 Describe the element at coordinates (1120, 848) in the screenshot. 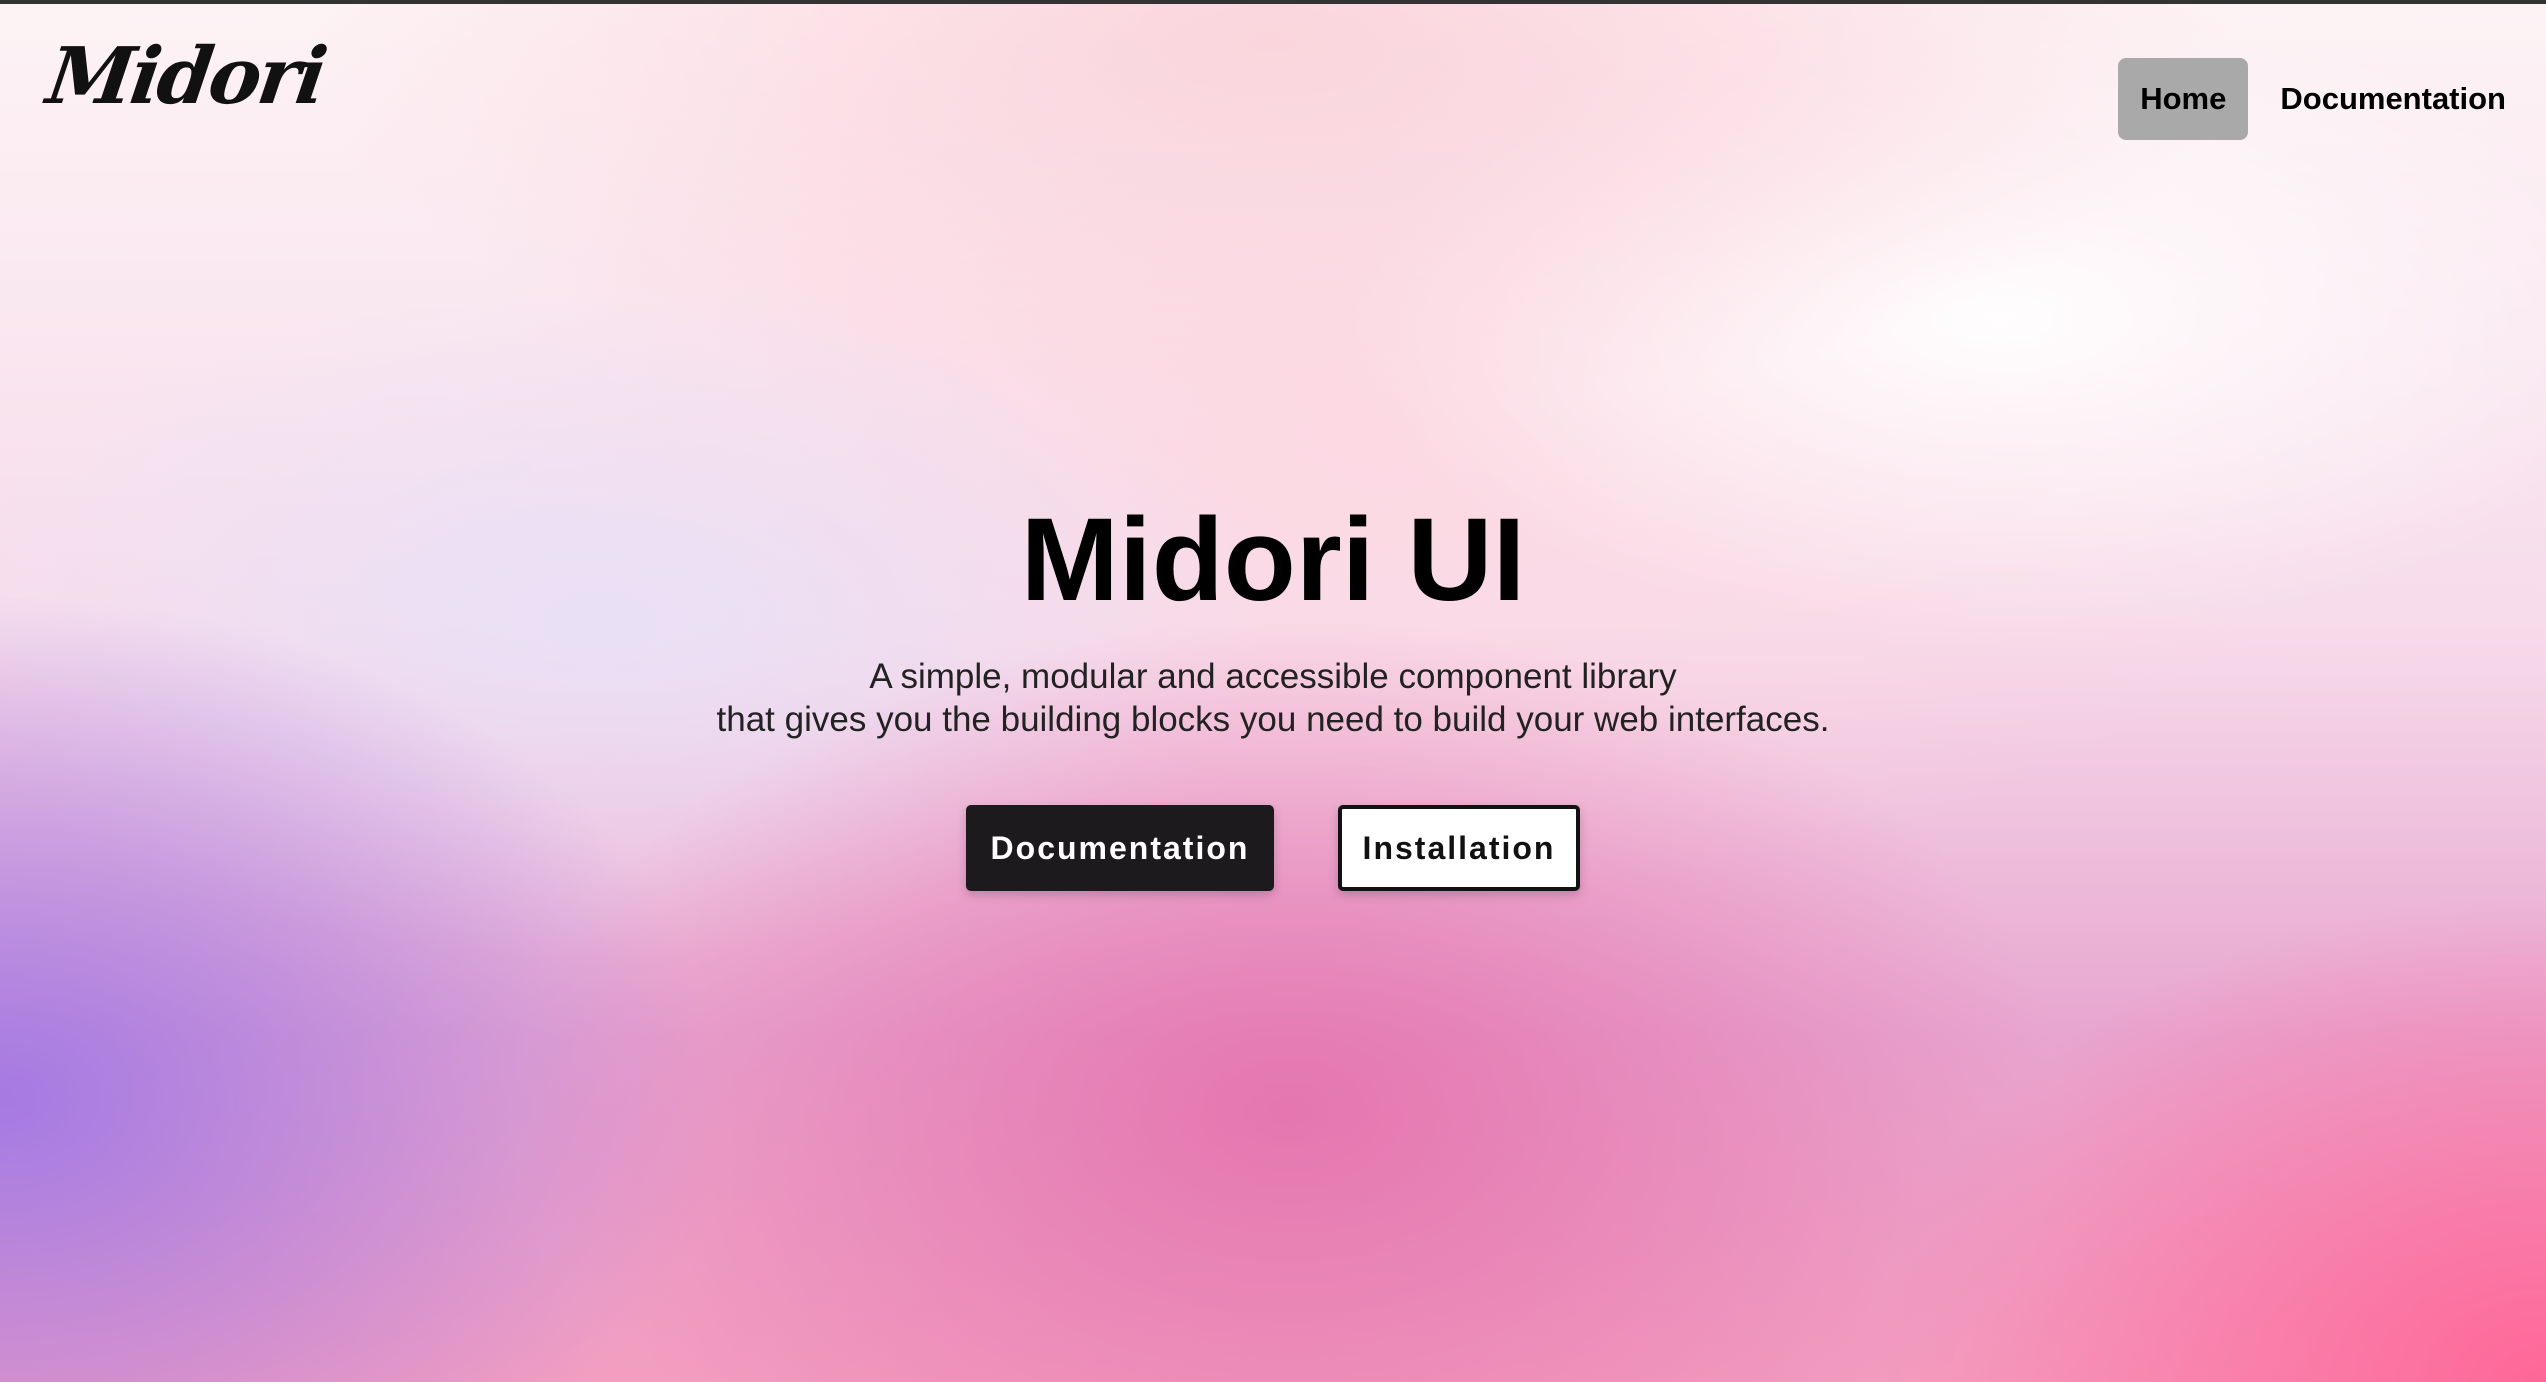

I see `documentation-button: Documentation` at that location.